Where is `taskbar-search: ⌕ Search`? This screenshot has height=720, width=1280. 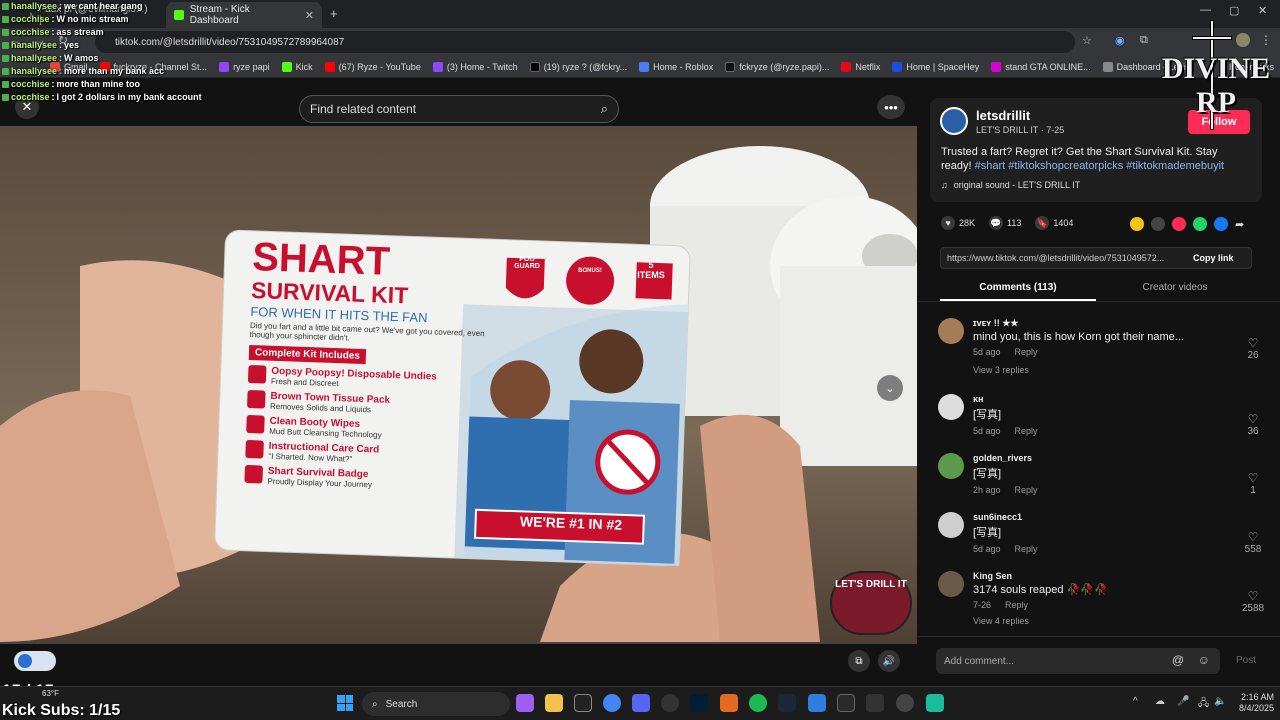 taskbar-search: ⌕ Search is located at coordinates (436, 704).